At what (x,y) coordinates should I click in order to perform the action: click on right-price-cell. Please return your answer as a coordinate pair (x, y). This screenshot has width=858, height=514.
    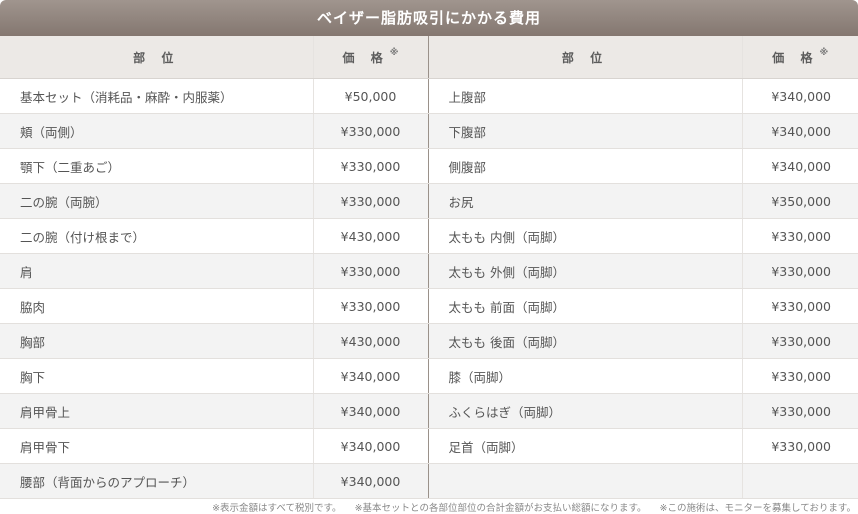
    Looking at the image, I should click on (799, 481).